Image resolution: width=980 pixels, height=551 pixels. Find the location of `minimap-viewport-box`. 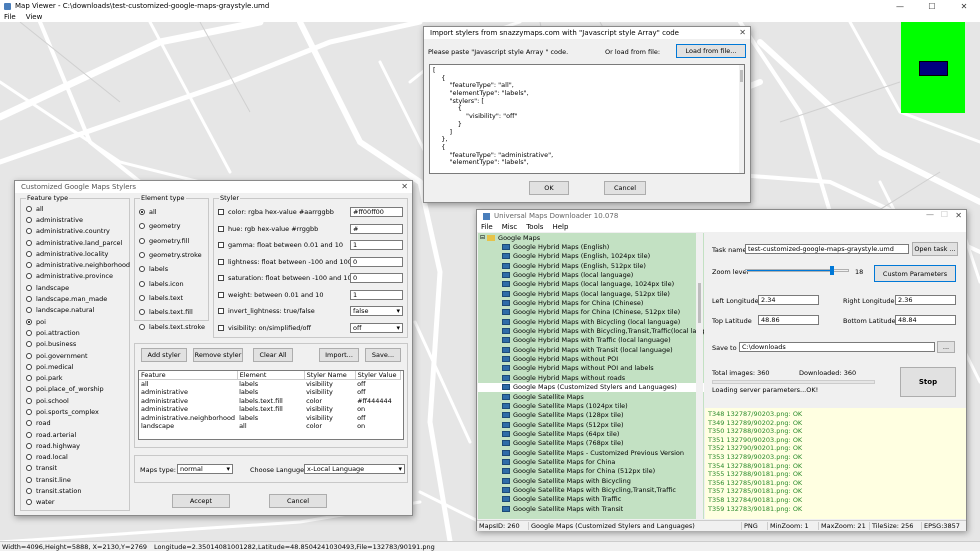

minimap-viewport-box is located at coordinates (933, 68).